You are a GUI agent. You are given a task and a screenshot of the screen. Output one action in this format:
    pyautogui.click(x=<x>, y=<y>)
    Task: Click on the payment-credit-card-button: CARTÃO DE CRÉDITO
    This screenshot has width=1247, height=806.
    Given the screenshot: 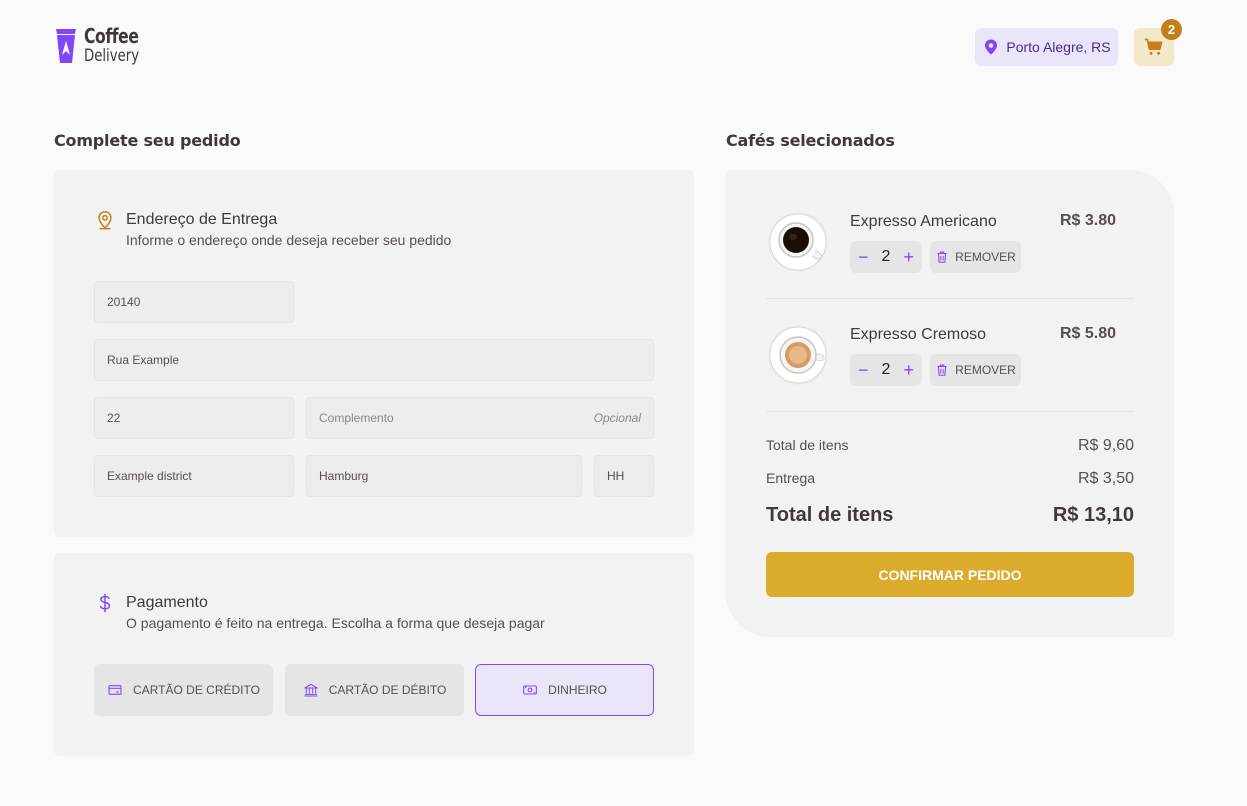 What is the action you would take?
    pyautogui.click(x=183, y=690)
    